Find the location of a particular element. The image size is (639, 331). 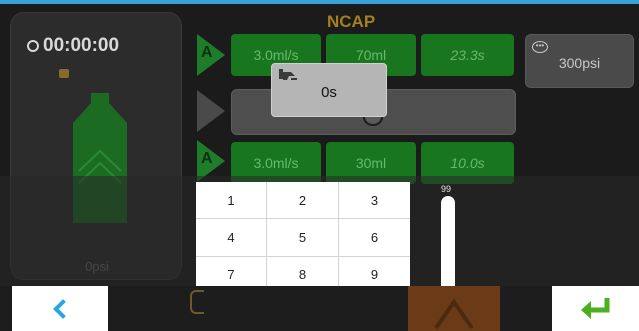

phase-3-letter: A is located at coordinates (207, 158).